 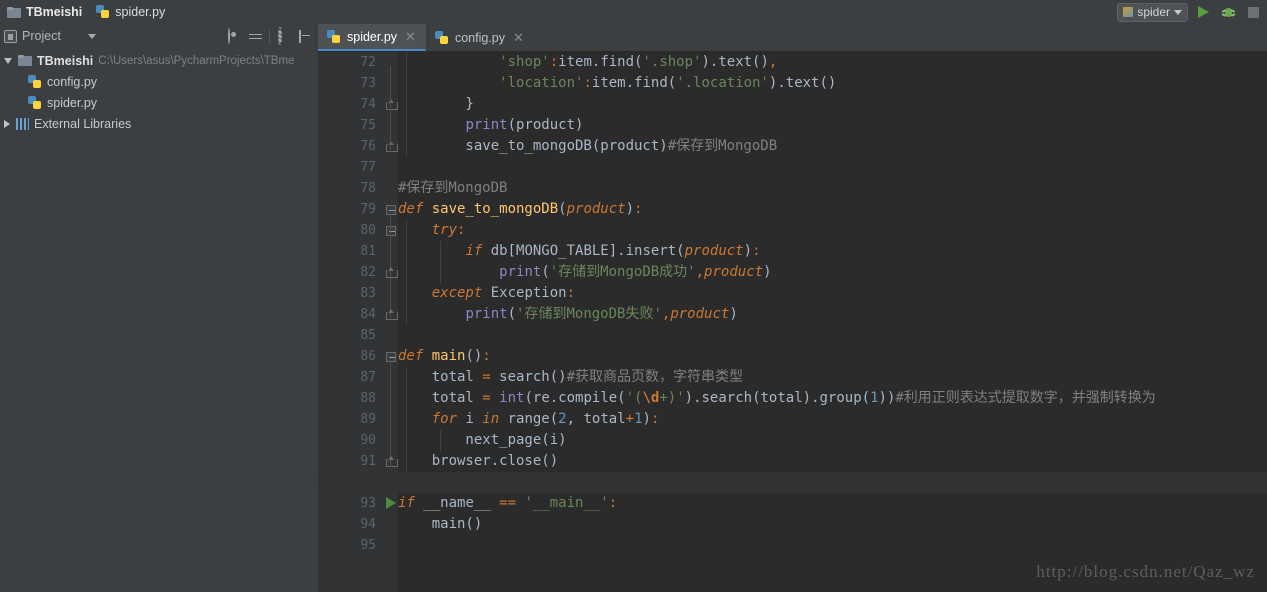 I want to click on run-button, so click(x=1203, y=12).